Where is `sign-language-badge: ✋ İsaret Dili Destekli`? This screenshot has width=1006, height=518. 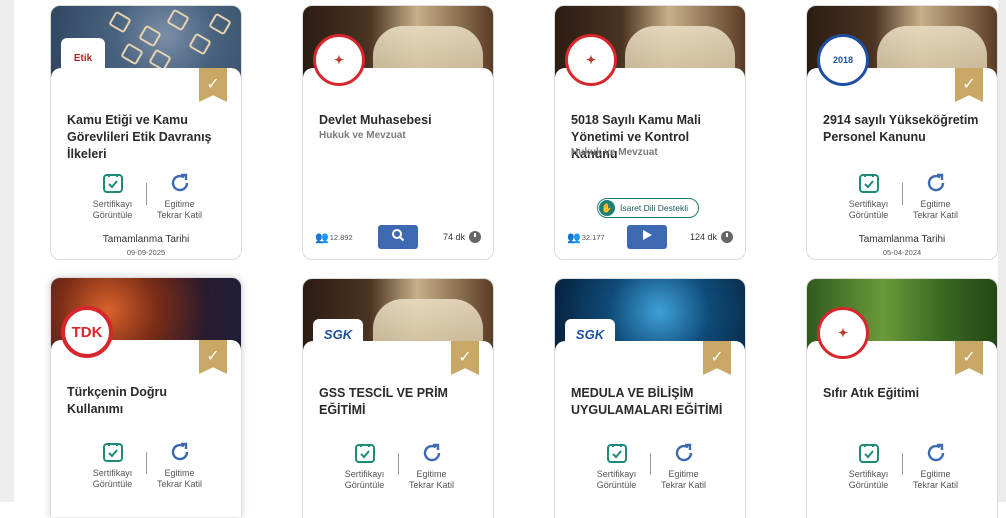
sign-language-badge: ✋ İsaret Dili Destekli is located at coordinates (648, 208).